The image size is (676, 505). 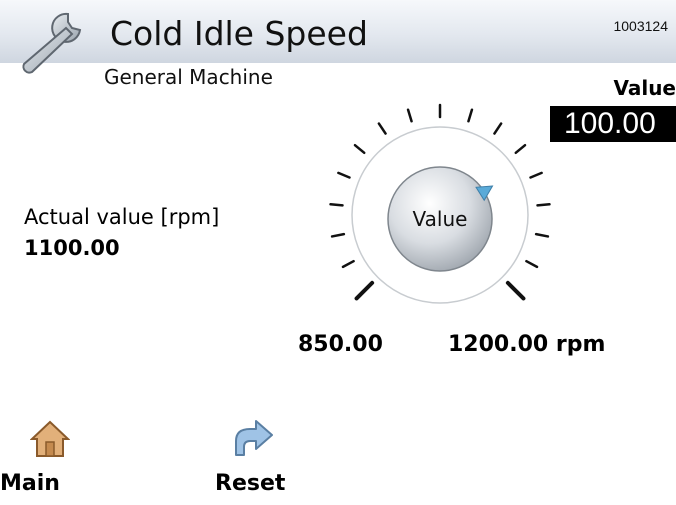 What do you see at coordinates (30, 483) in the screenshot?
I see `main-button-label: Main` at bounding box center [30, 483].